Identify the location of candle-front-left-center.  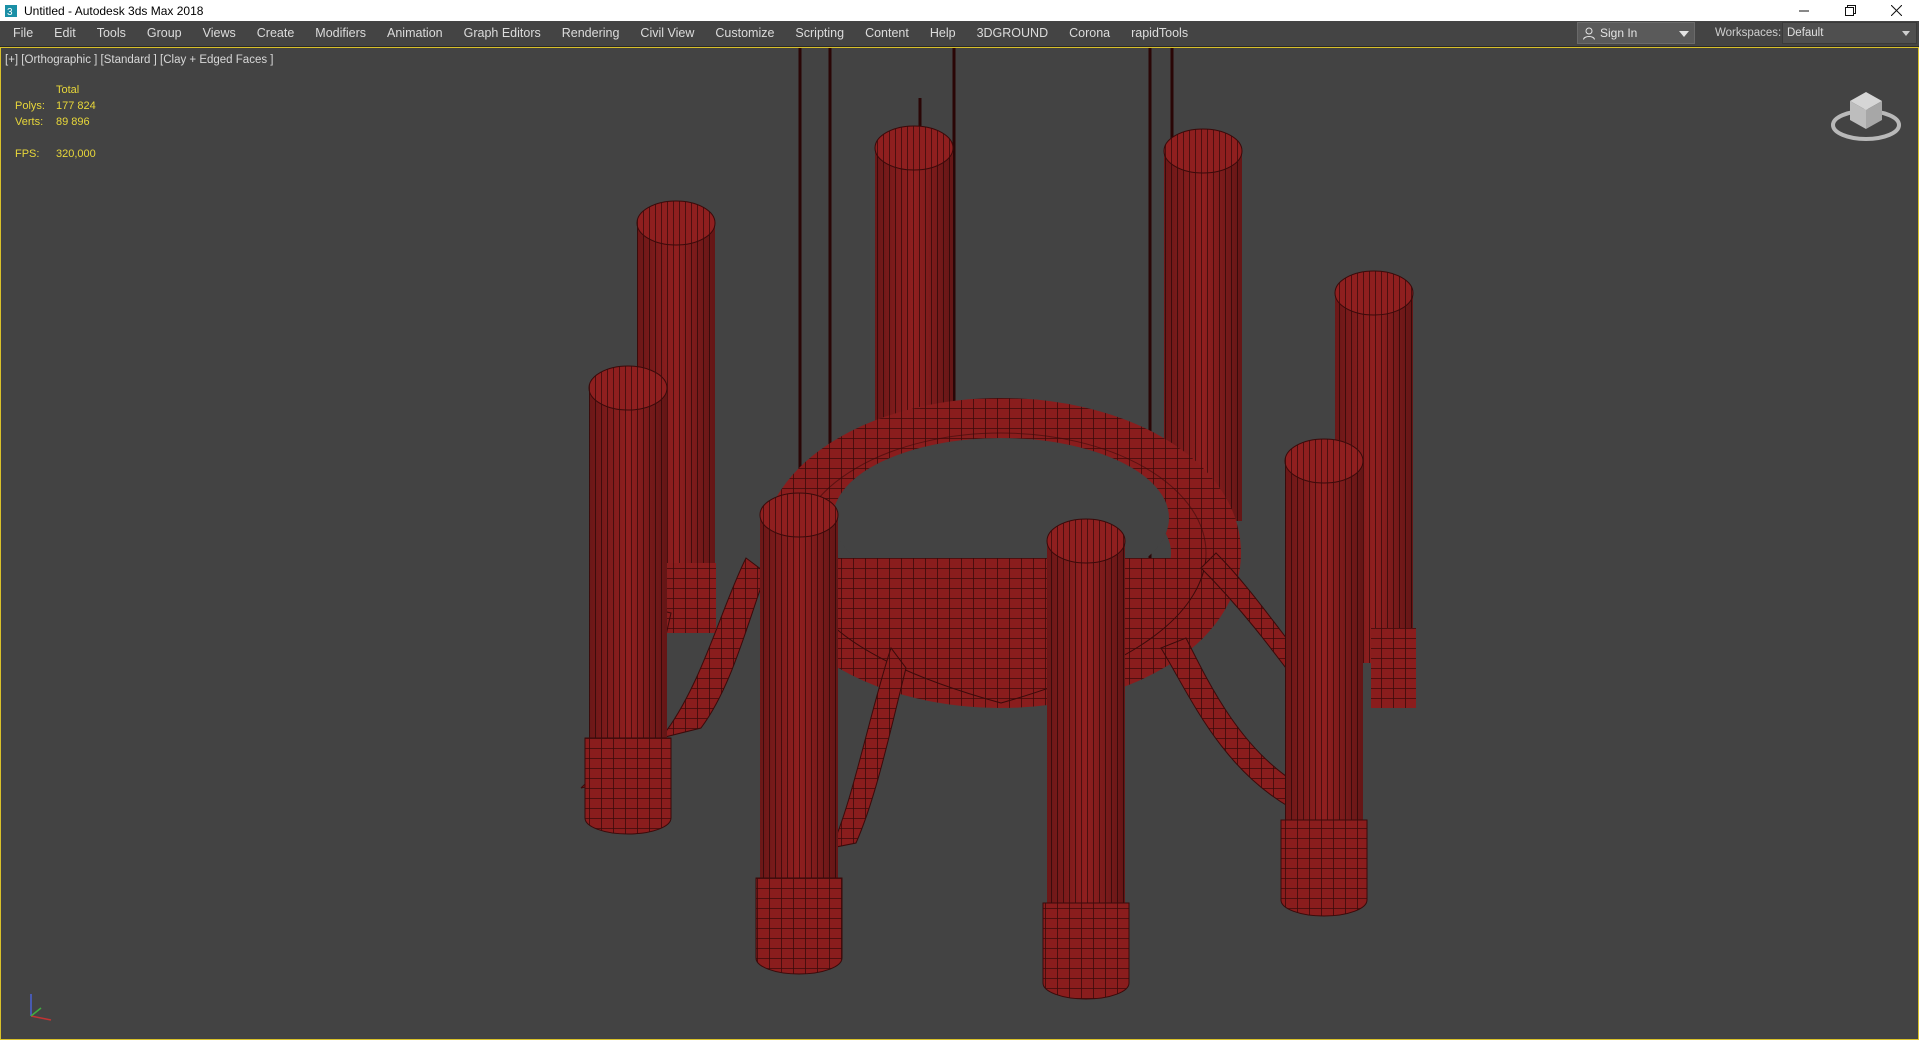
(799, 733).